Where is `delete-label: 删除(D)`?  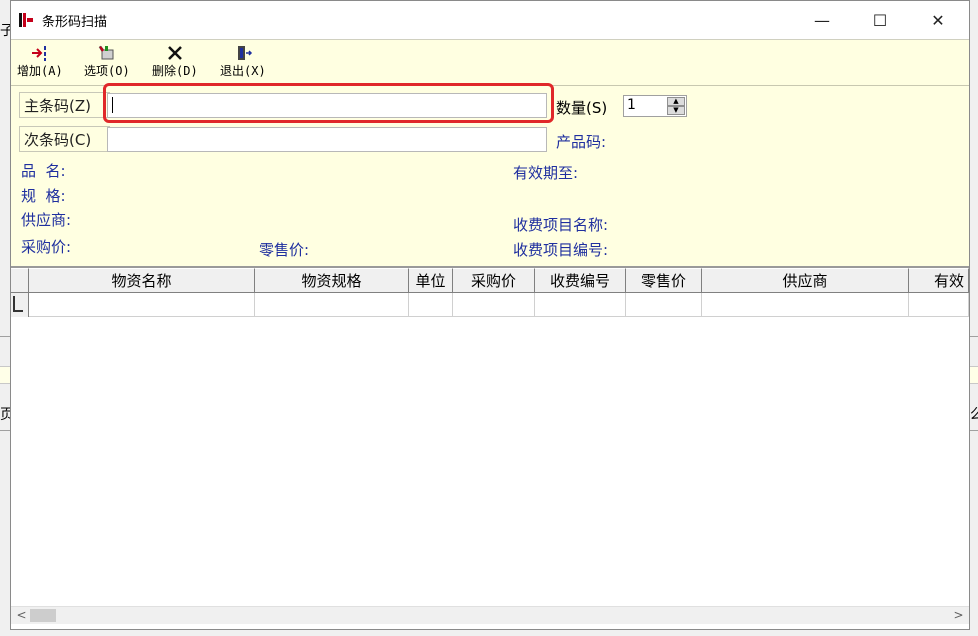 delete-label: 删除(D) is located at coordinates (175, 71).